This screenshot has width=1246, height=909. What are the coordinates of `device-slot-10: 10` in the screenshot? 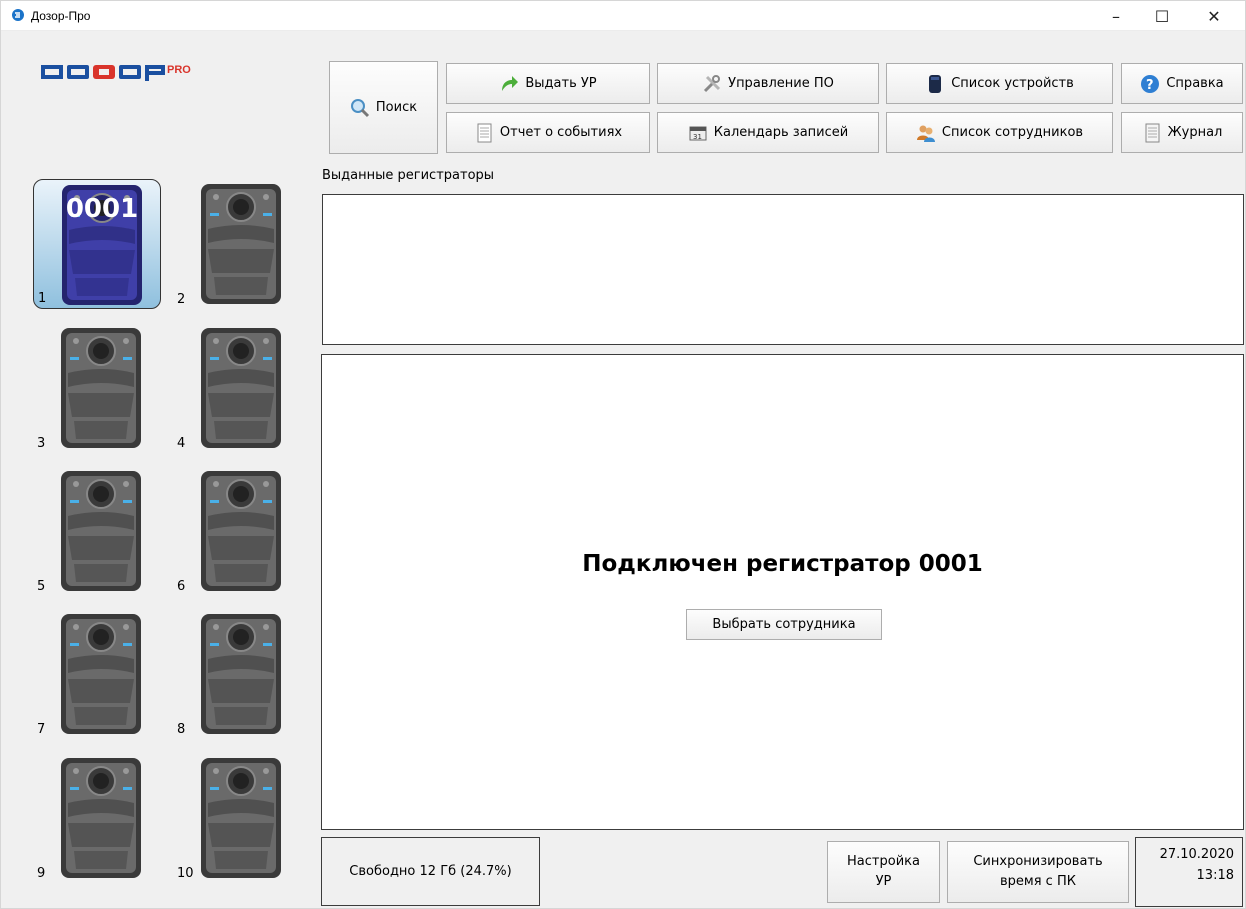 It's located at (237, 818).